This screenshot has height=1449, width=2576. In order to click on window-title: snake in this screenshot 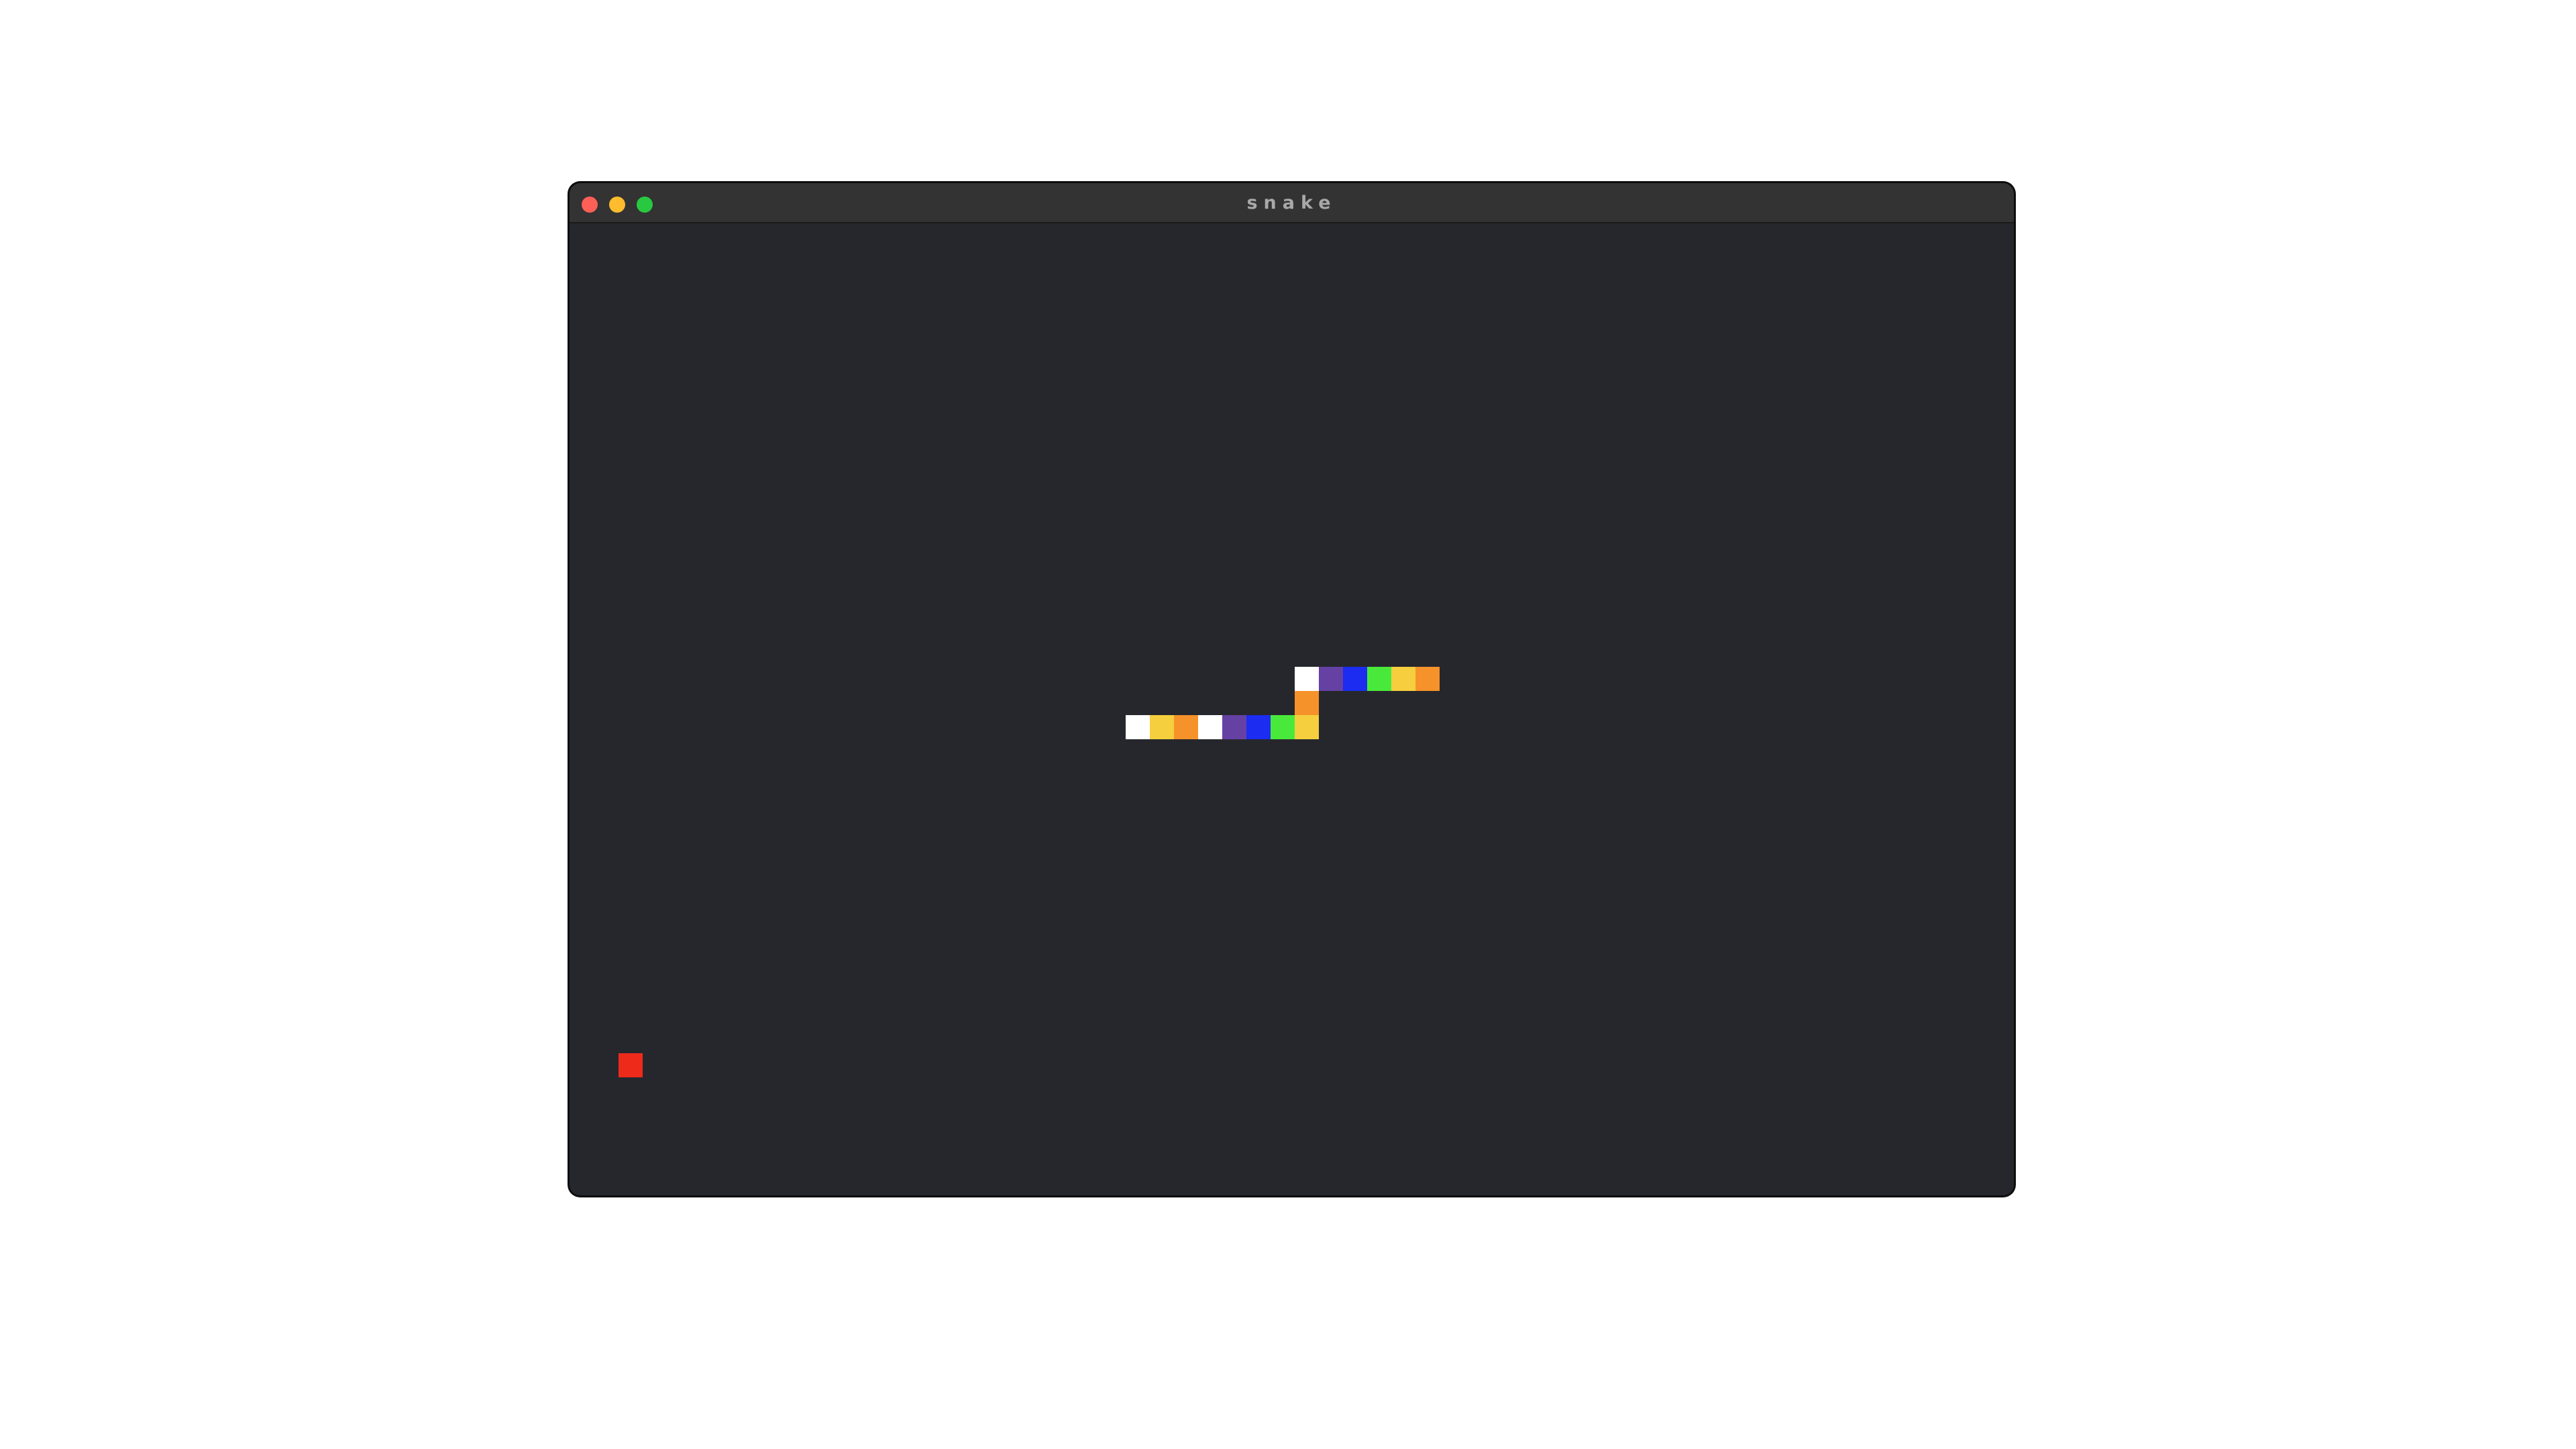, I will do `click(1291, 203)`.